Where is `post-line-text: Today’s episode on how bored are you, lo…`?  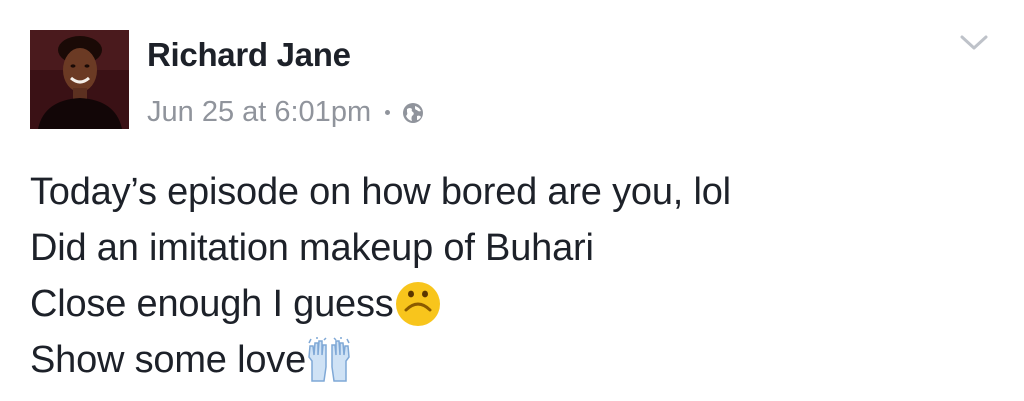
post-line-text: Today’s episode on how bored are you, lo… is located at coordinates (380, 192).